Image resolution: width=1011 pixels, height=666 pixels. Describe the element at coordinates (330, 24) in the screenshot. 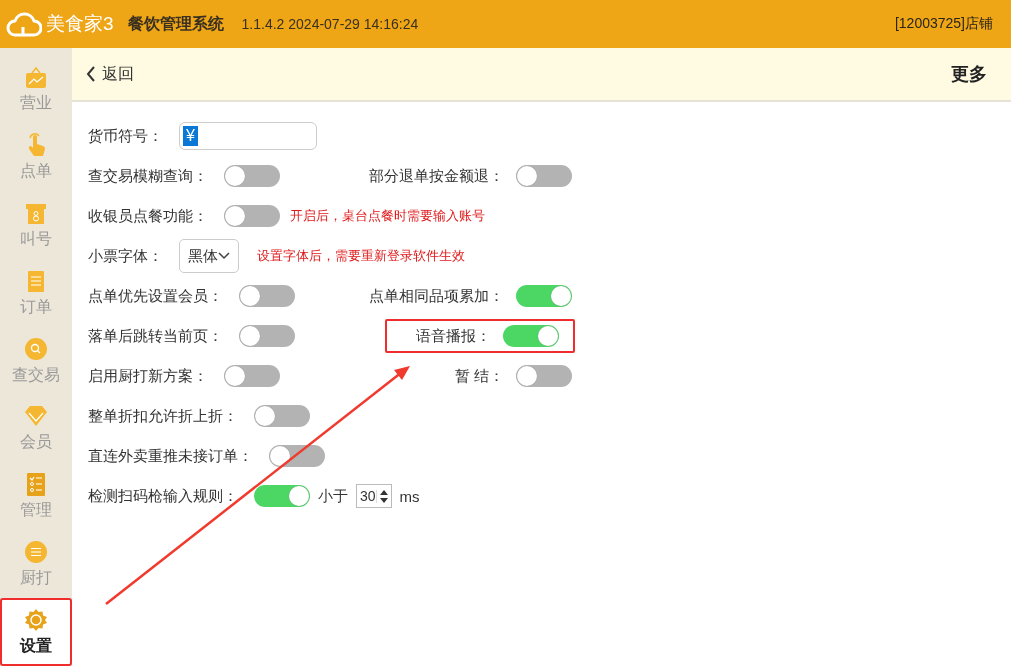

I see `version-text: 1.1.4.2 2024-07-29 14:16:24` at that location.